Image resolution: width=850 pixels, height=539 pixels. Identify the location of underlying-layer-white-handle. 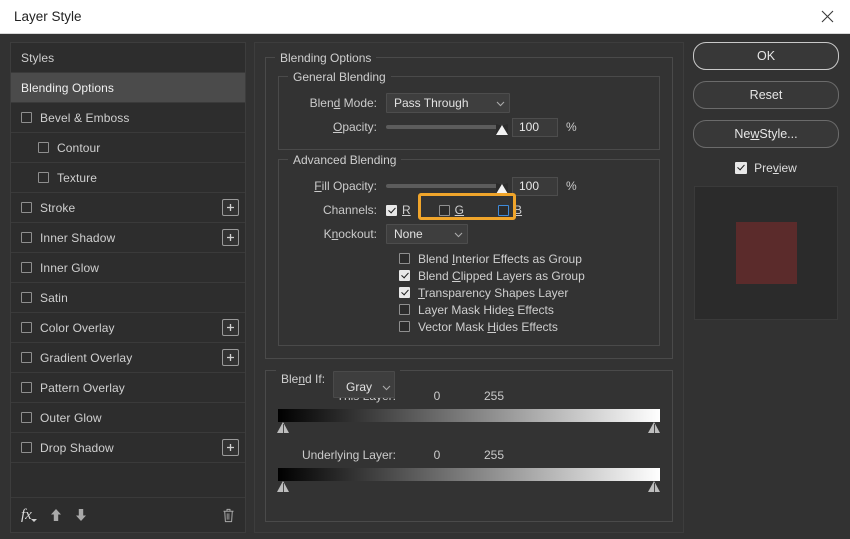
(654, 486).